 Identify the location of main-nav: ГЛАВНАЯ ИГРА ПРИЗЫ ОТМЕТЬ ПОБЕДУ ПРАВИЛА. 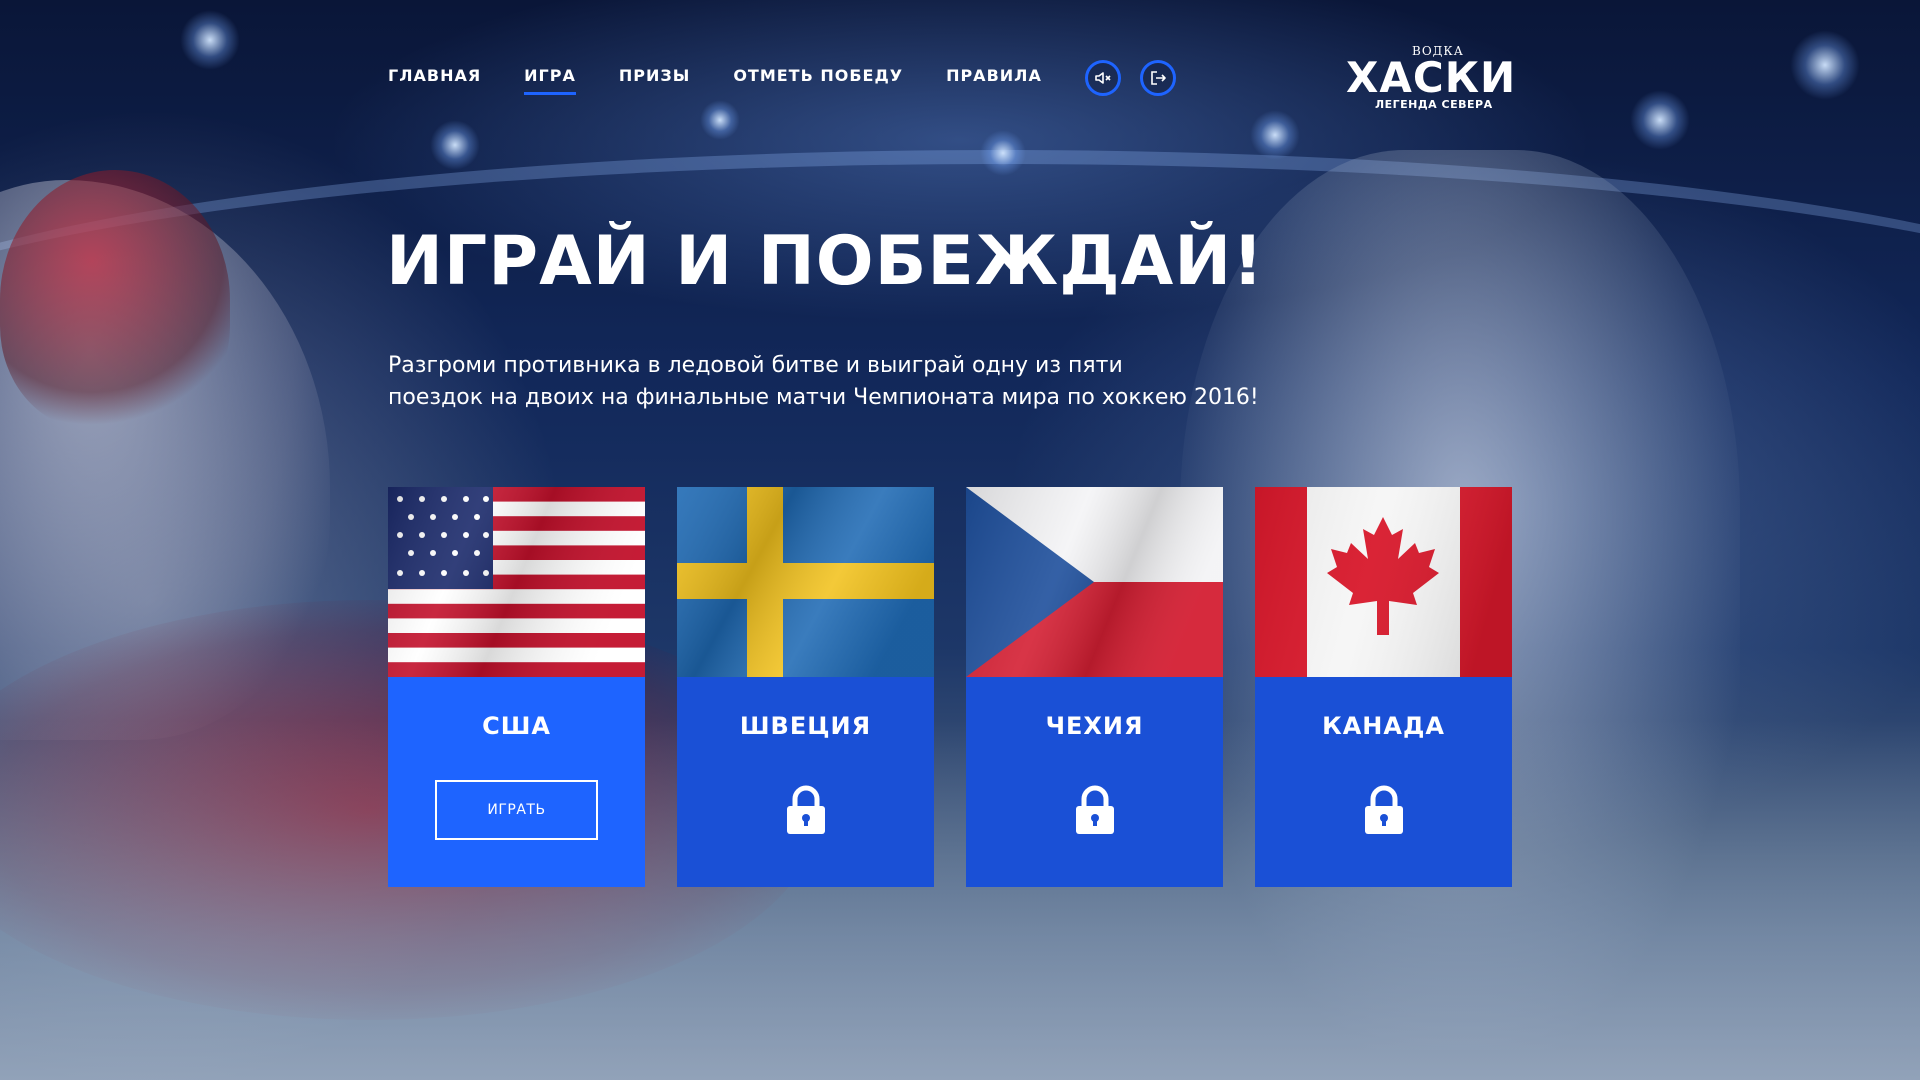
(791, 78).